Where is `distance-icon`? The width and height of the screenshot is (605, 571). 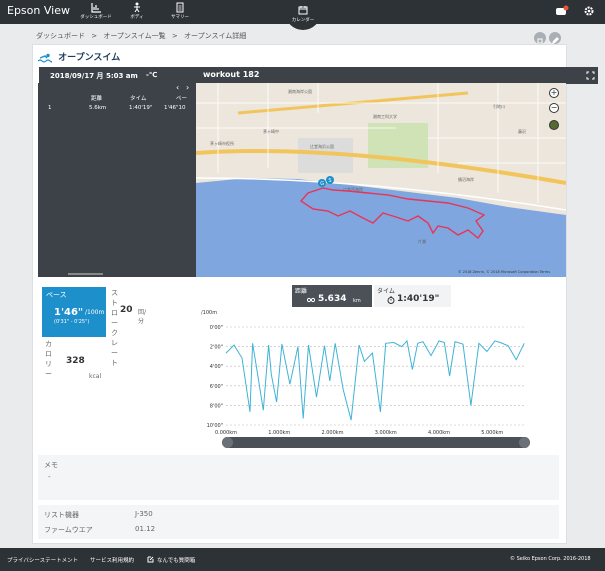 distance-icon is located at coordinates (311, 300).